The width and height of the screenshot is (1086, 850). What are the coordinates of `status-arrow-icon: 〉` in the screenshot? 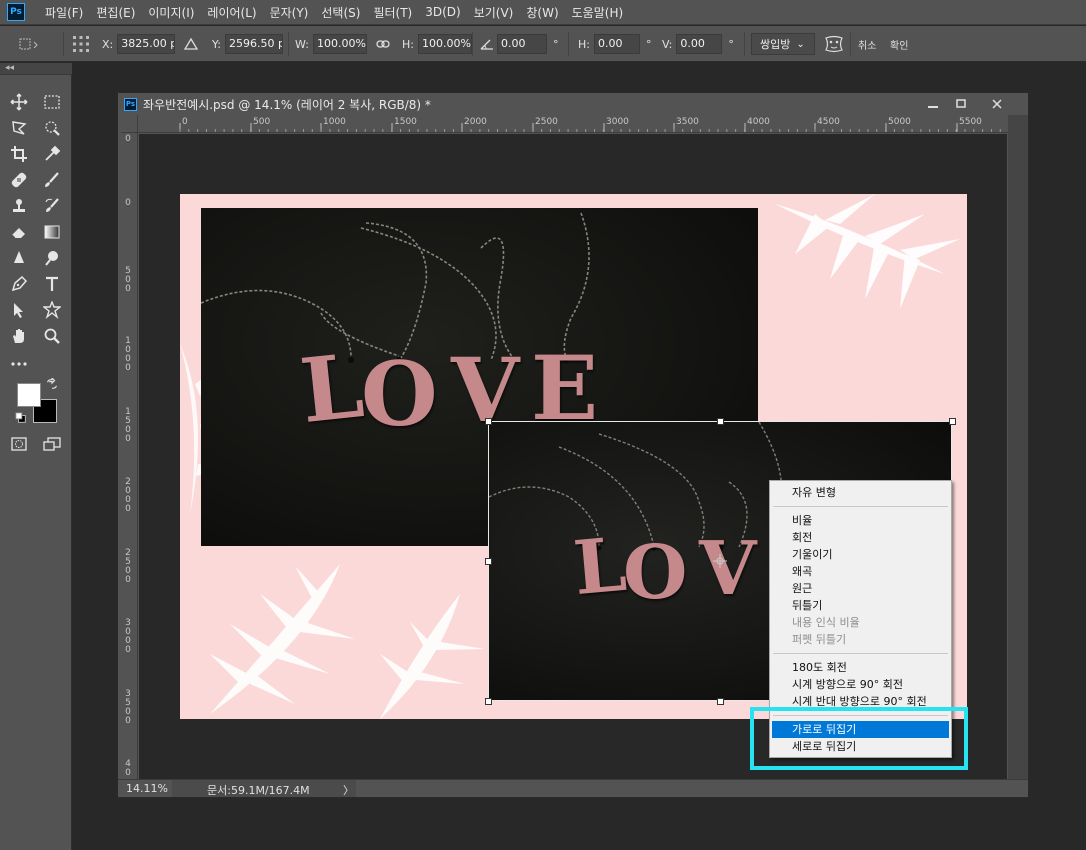 It's located at (348, 790).